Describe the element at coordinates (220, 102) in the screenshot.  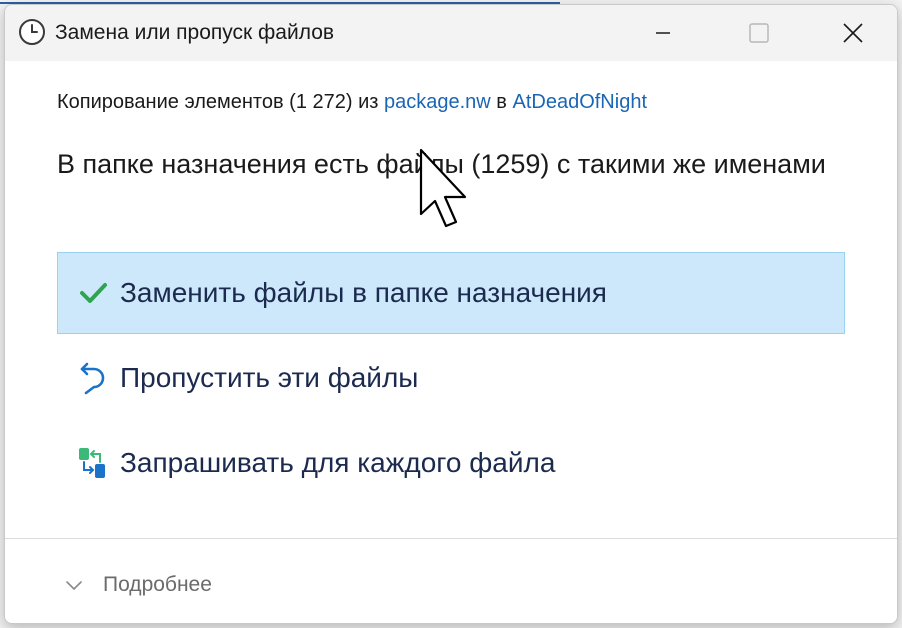
I see `copy-prefix: Копирование элементов (1 272) из` at that location.